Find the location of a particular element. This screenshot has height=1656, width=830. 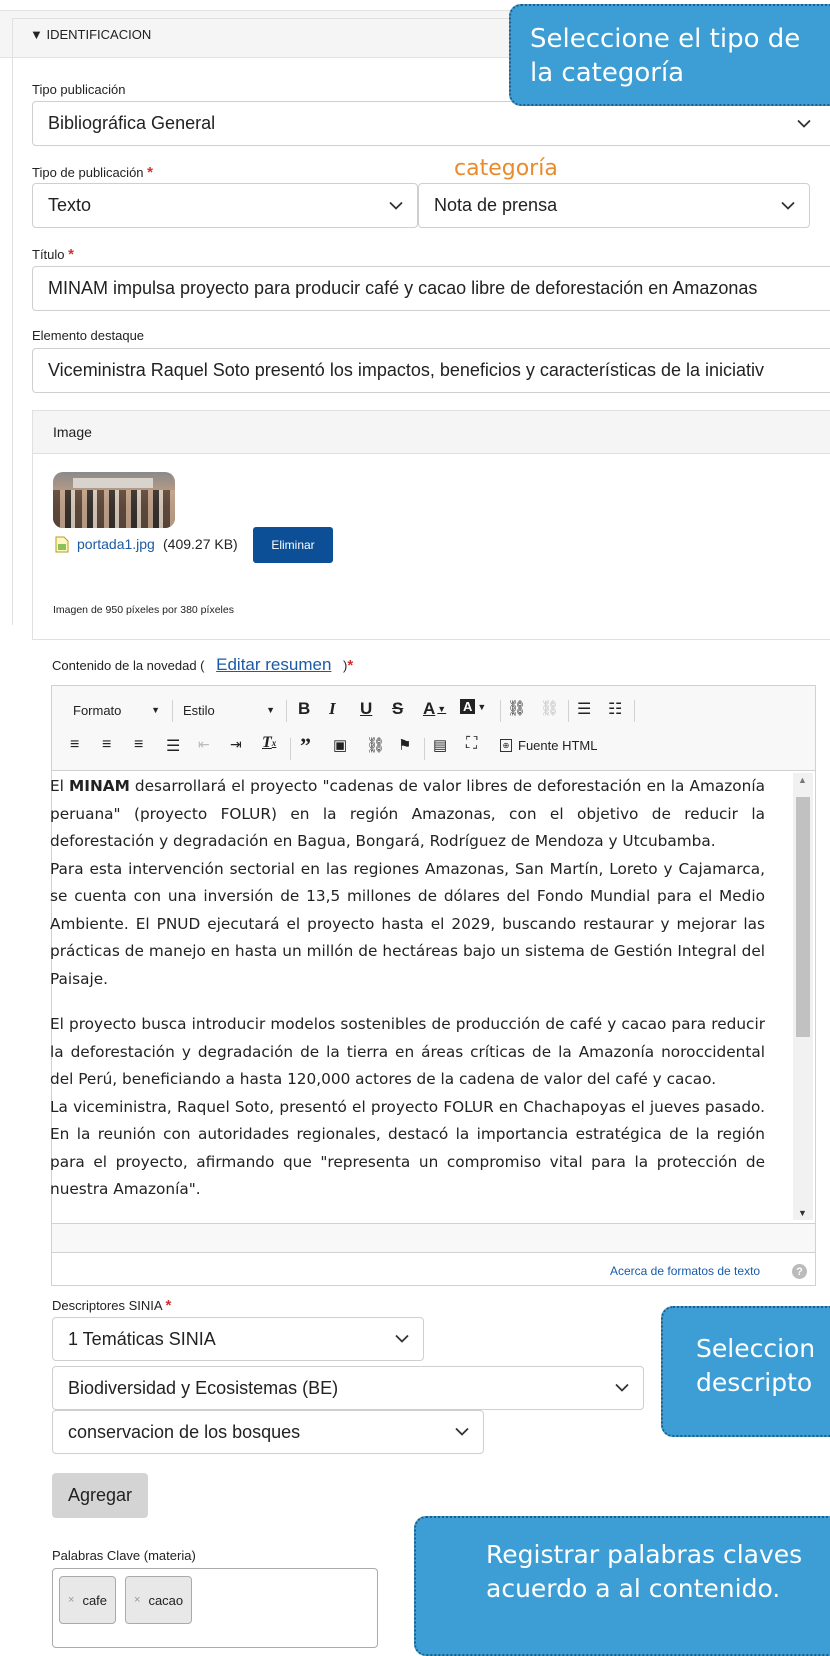

tipo-publicacion-label: Tipo publicación is located at coordinates (79, 89).